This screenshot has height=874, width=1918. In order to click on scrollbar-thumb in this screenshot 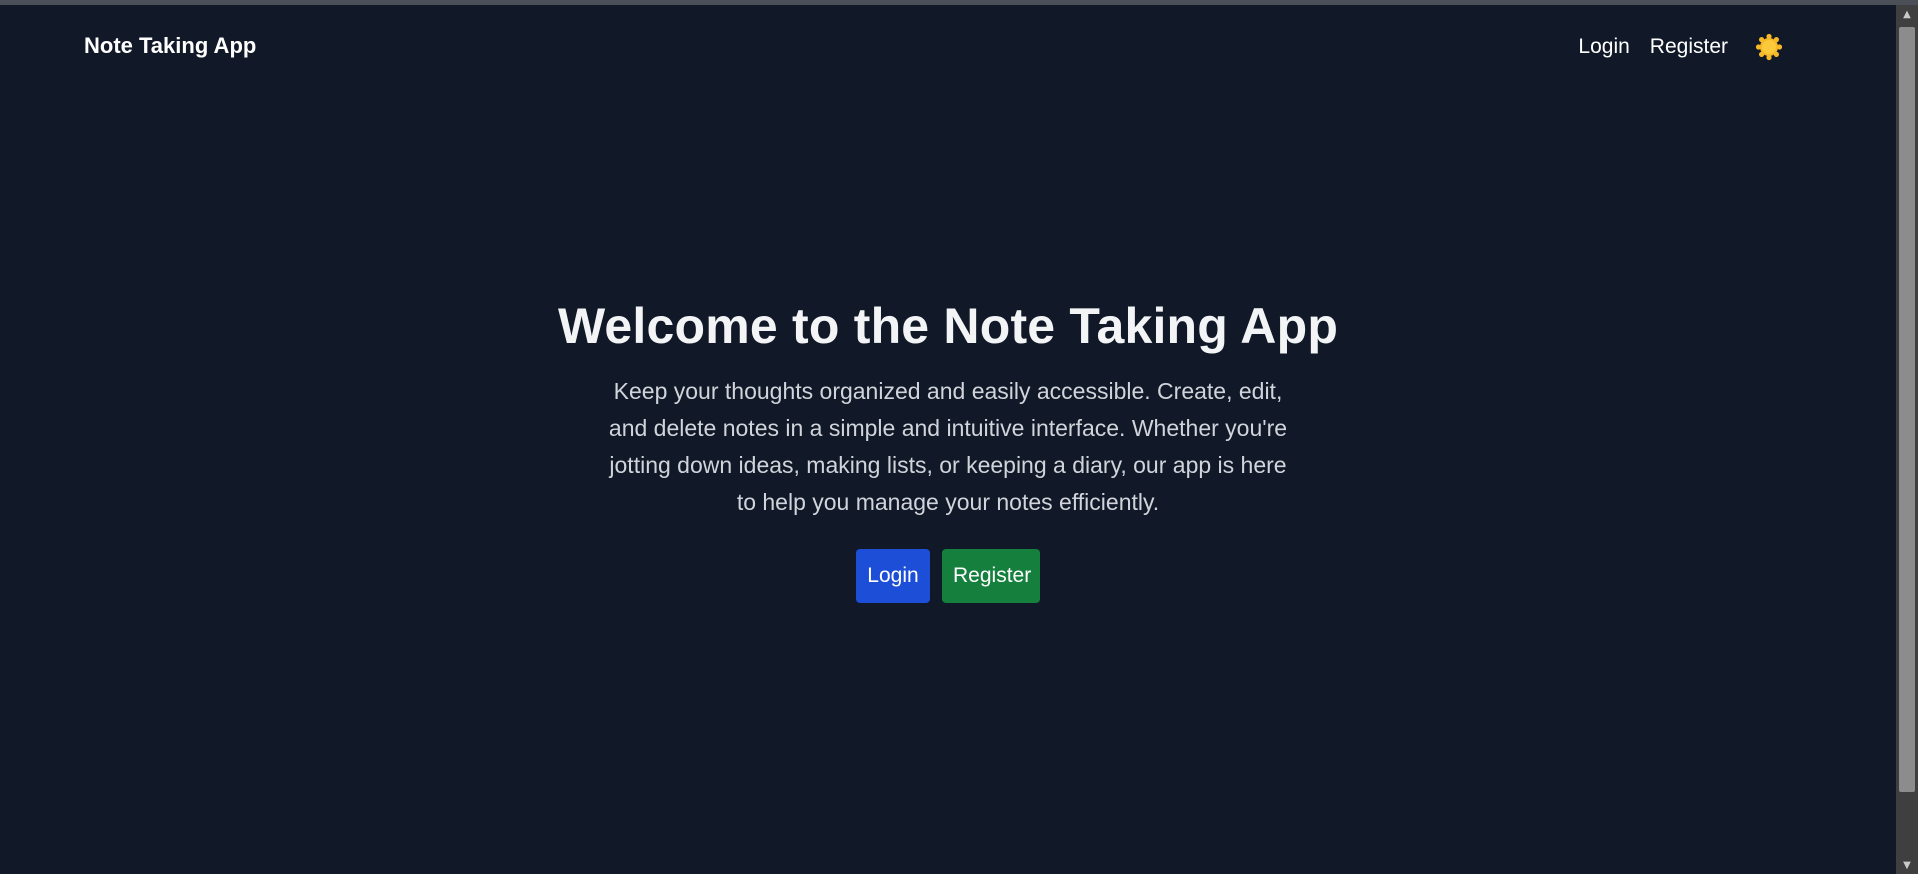, I will do `click(1907, 409)`.